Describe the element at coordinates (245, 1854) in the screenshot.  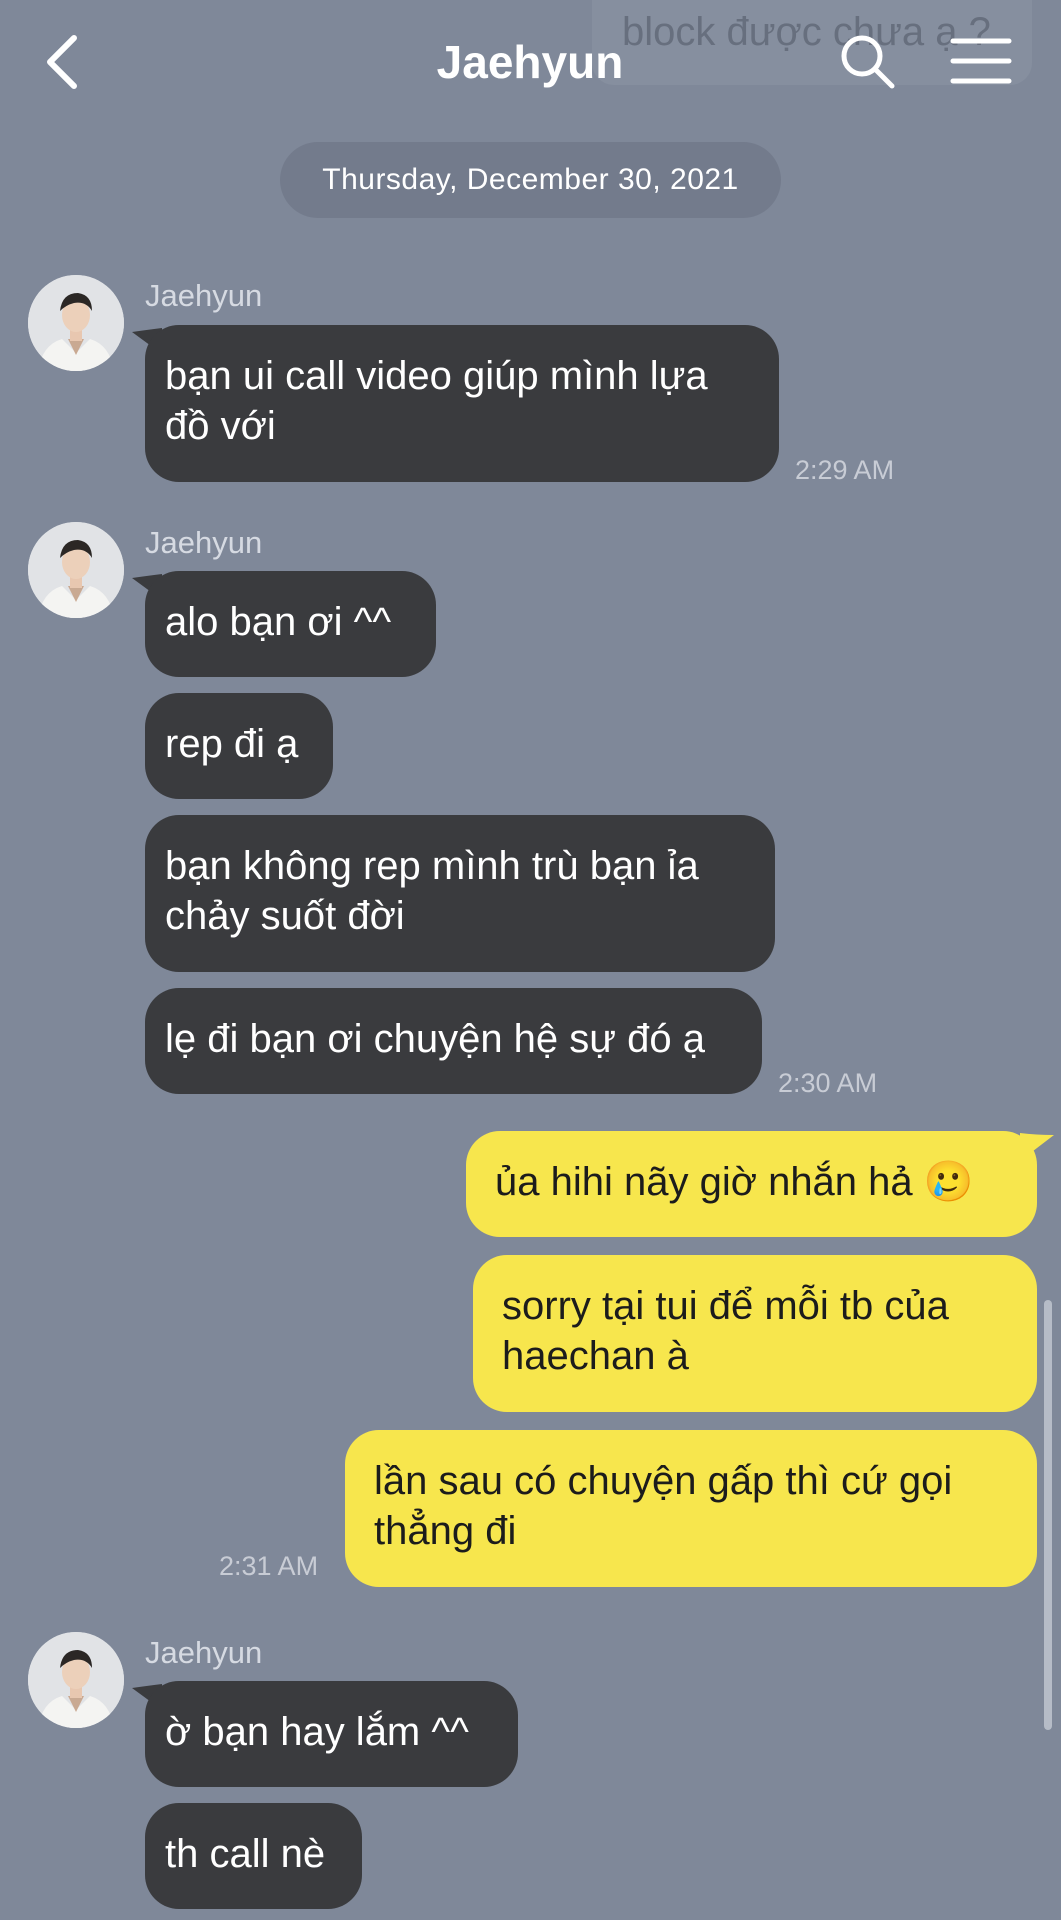
I see `message-text-line: th call nè` at that location.